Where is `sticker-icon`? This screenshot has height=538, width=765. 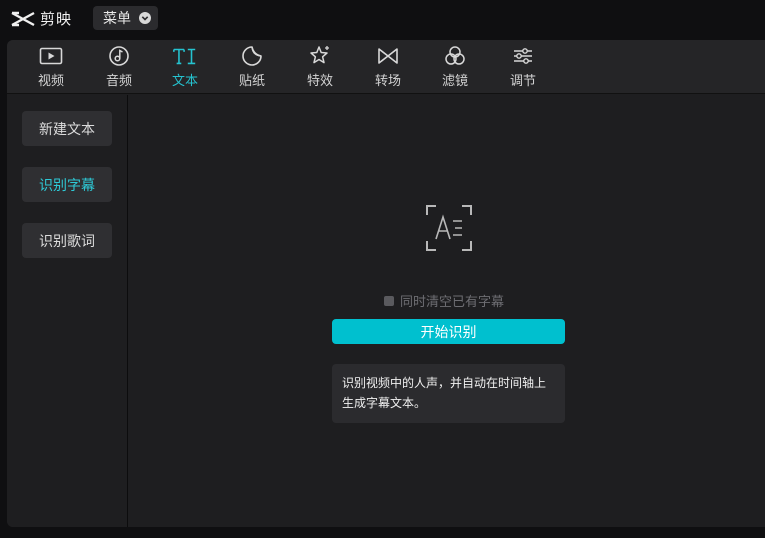
sticker-icon is located at coordinates (252, 56).